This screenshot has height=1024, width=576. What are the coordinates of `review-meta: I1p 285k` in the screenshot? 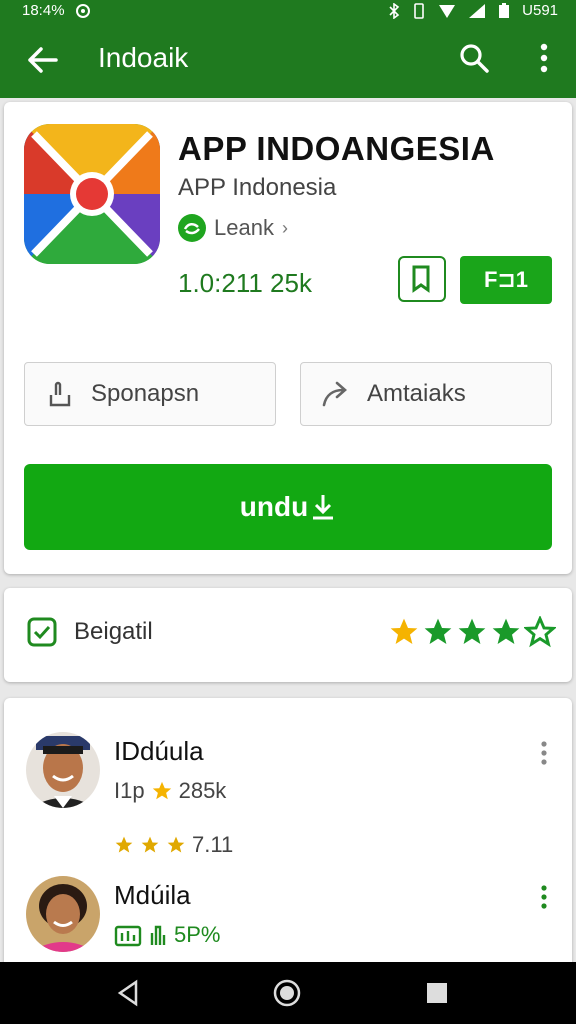 It's located at (170, 791).